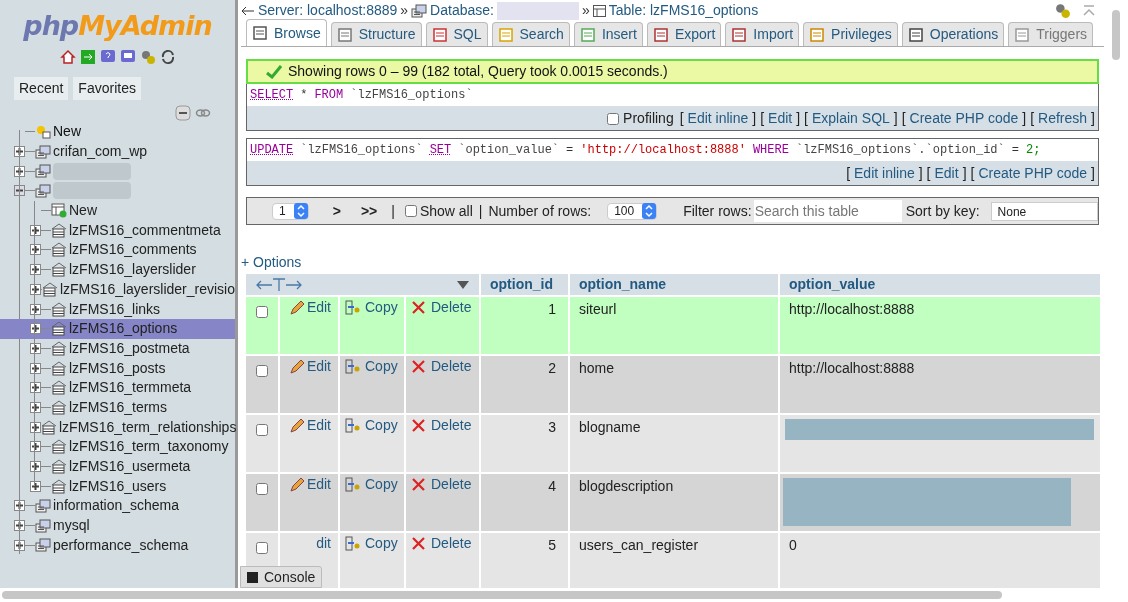  I want to click on query-link: Refresh, so click(1063, 118).